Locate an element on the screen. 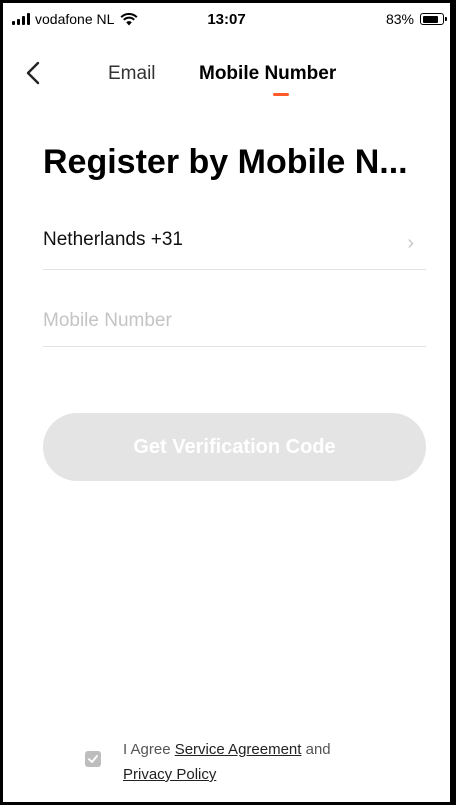 The width and height of the screenshot is (456, 805). top-nav: Email Mobile Number is located at coordinates (226, 78).